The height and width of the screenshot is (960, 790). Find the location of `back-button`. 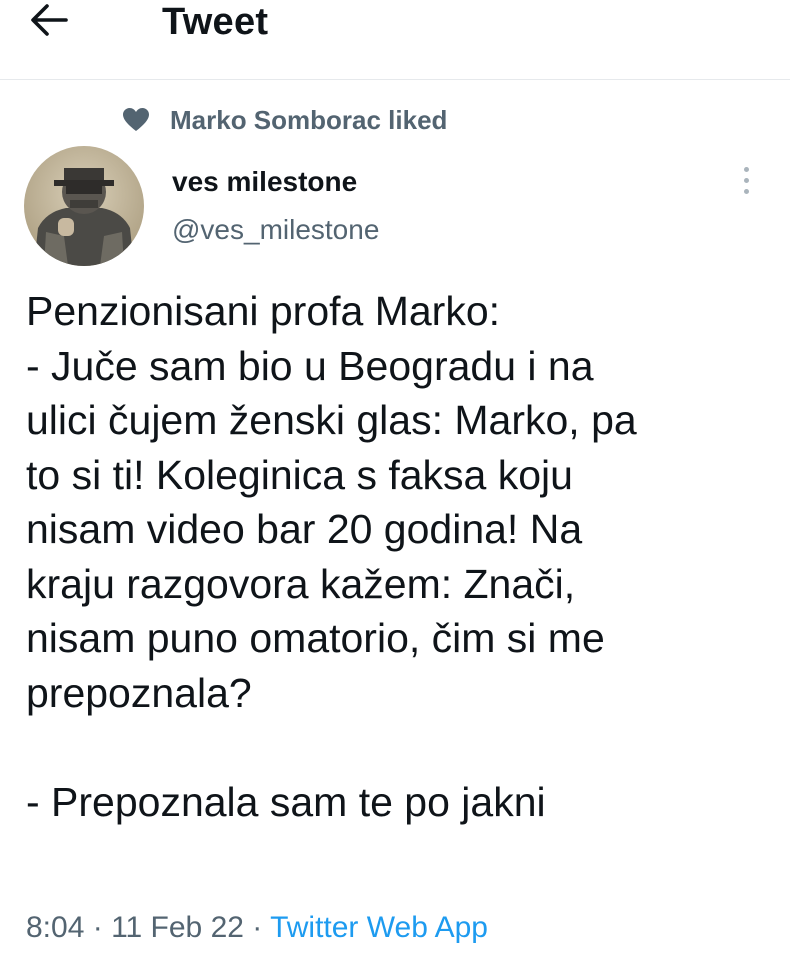

back-button is located at coordinates (58, 22).